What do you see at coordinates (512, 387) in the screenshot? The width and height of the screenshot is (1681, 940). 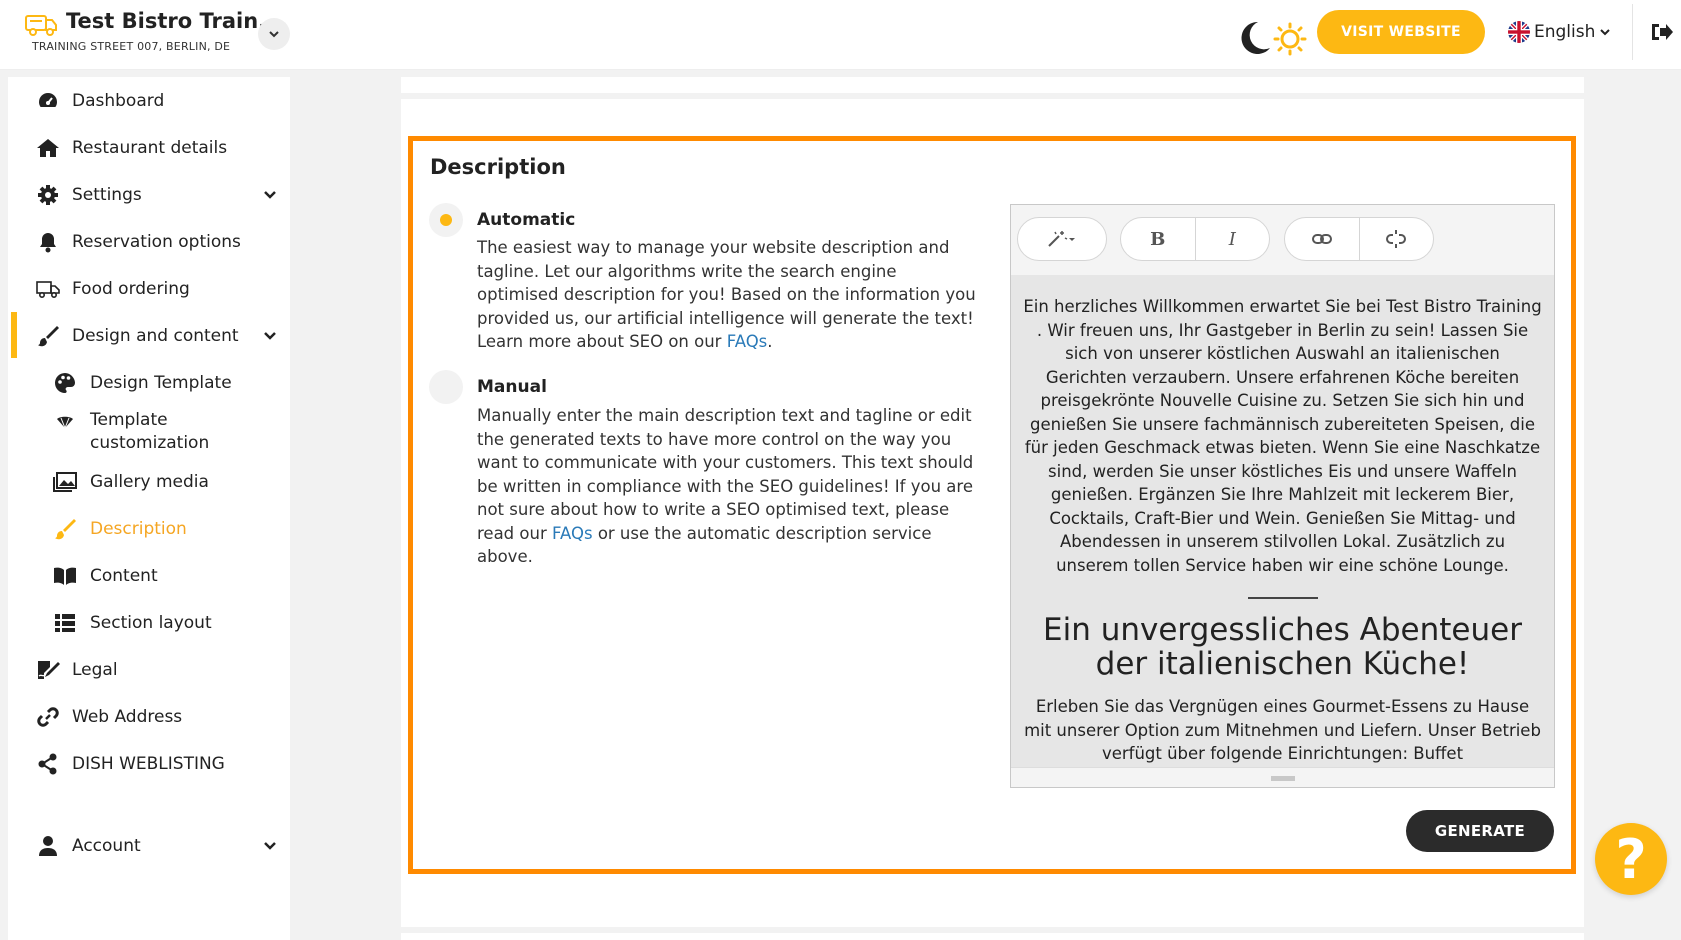 I see `manual-option-title: Manual` at bounding box center [512, 387].